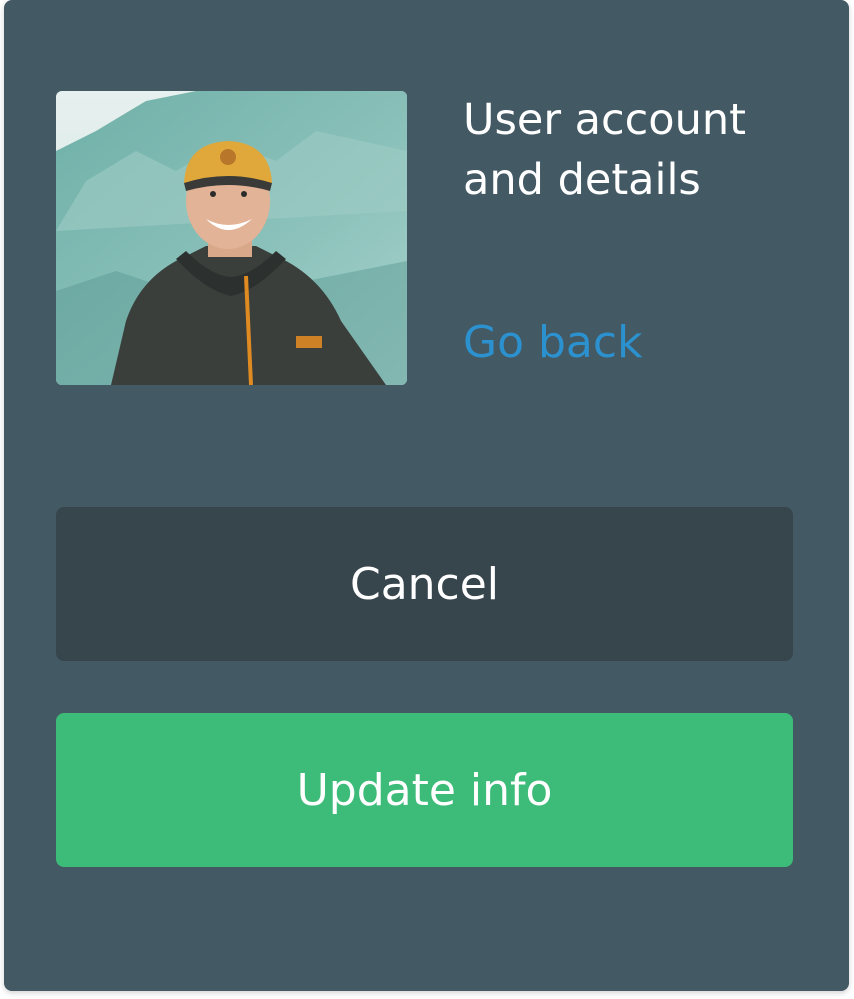  Describe the element at coordinates (424, 790) in the screenshot. I see `update-info-button: Update info` at that location.